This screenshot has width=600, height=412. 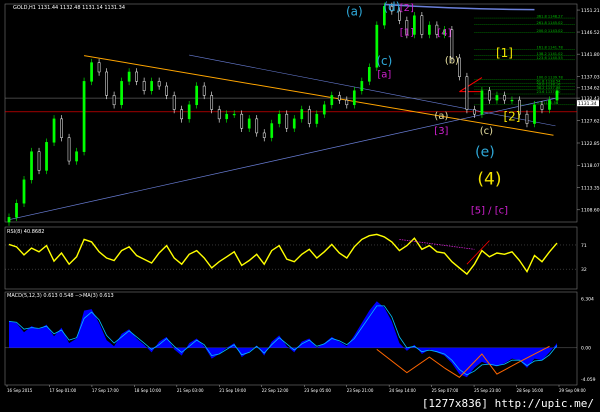 What do you see at coordinates (584, 270) in the screenshot?
I see `rsi-tick-label: 32` at bounding box center [584, 270].